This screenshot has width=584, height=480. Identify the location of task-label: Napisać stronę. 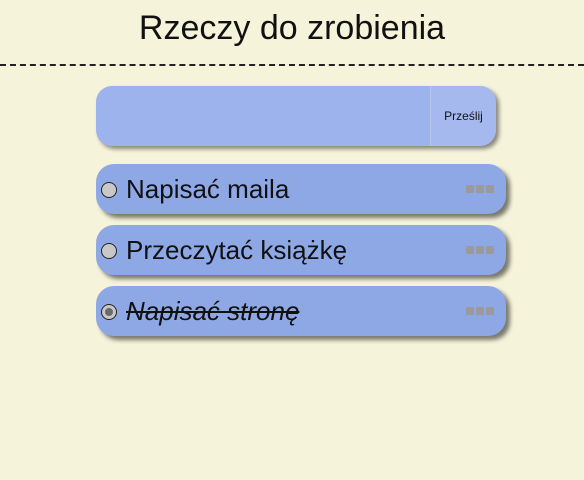
(213, 311).